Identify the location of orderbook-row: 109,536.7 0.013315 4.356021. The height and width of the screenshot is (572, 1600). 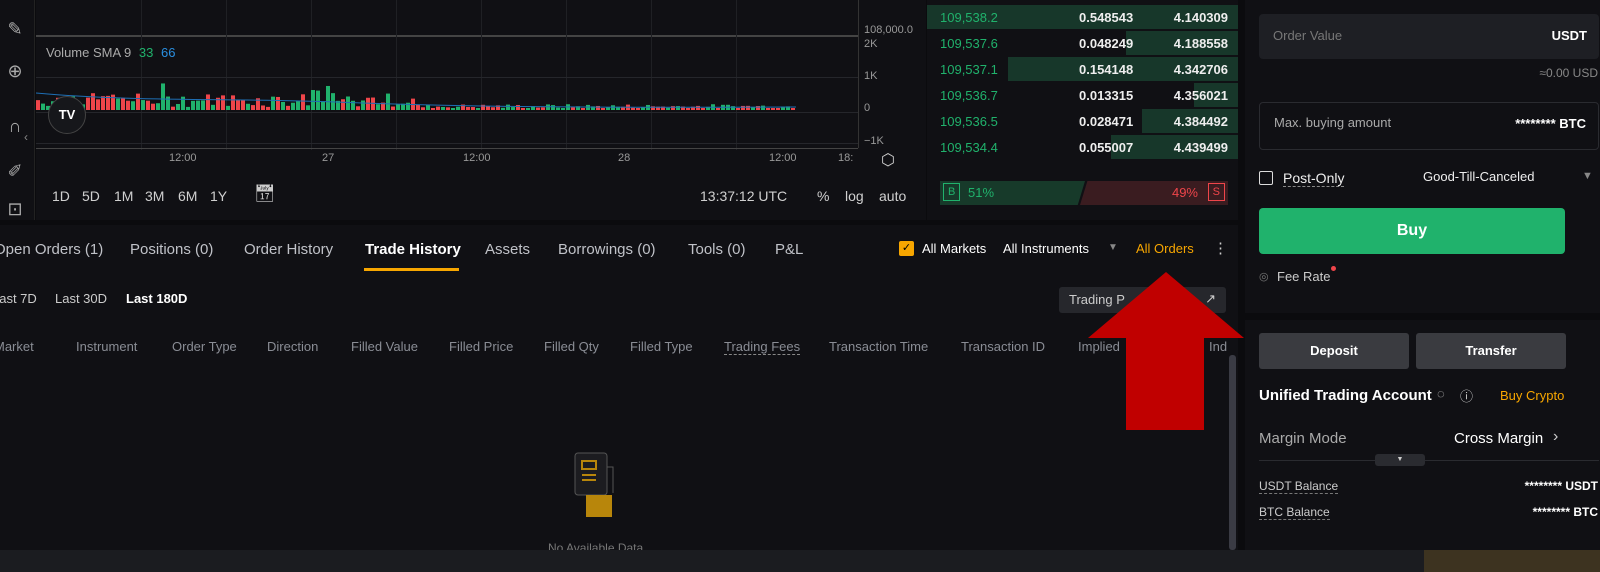
(1082, 95).